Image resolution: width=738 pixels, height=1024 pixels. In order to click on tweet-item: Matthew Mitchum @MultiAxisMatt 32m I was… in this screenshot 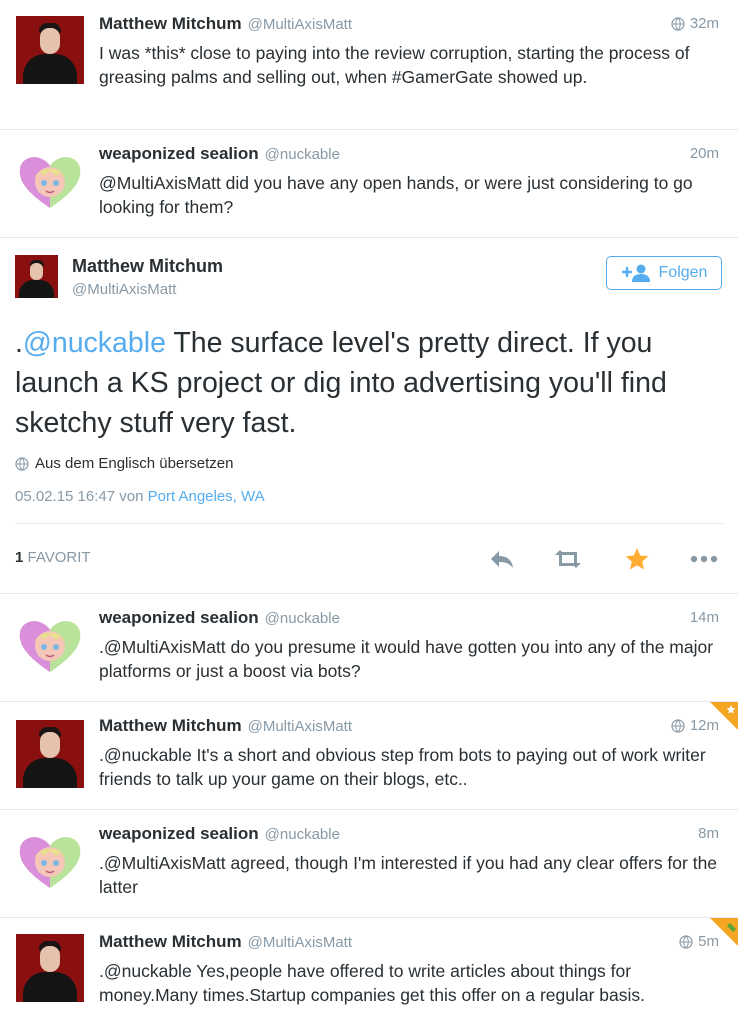, I will do `click(369, 65)`.